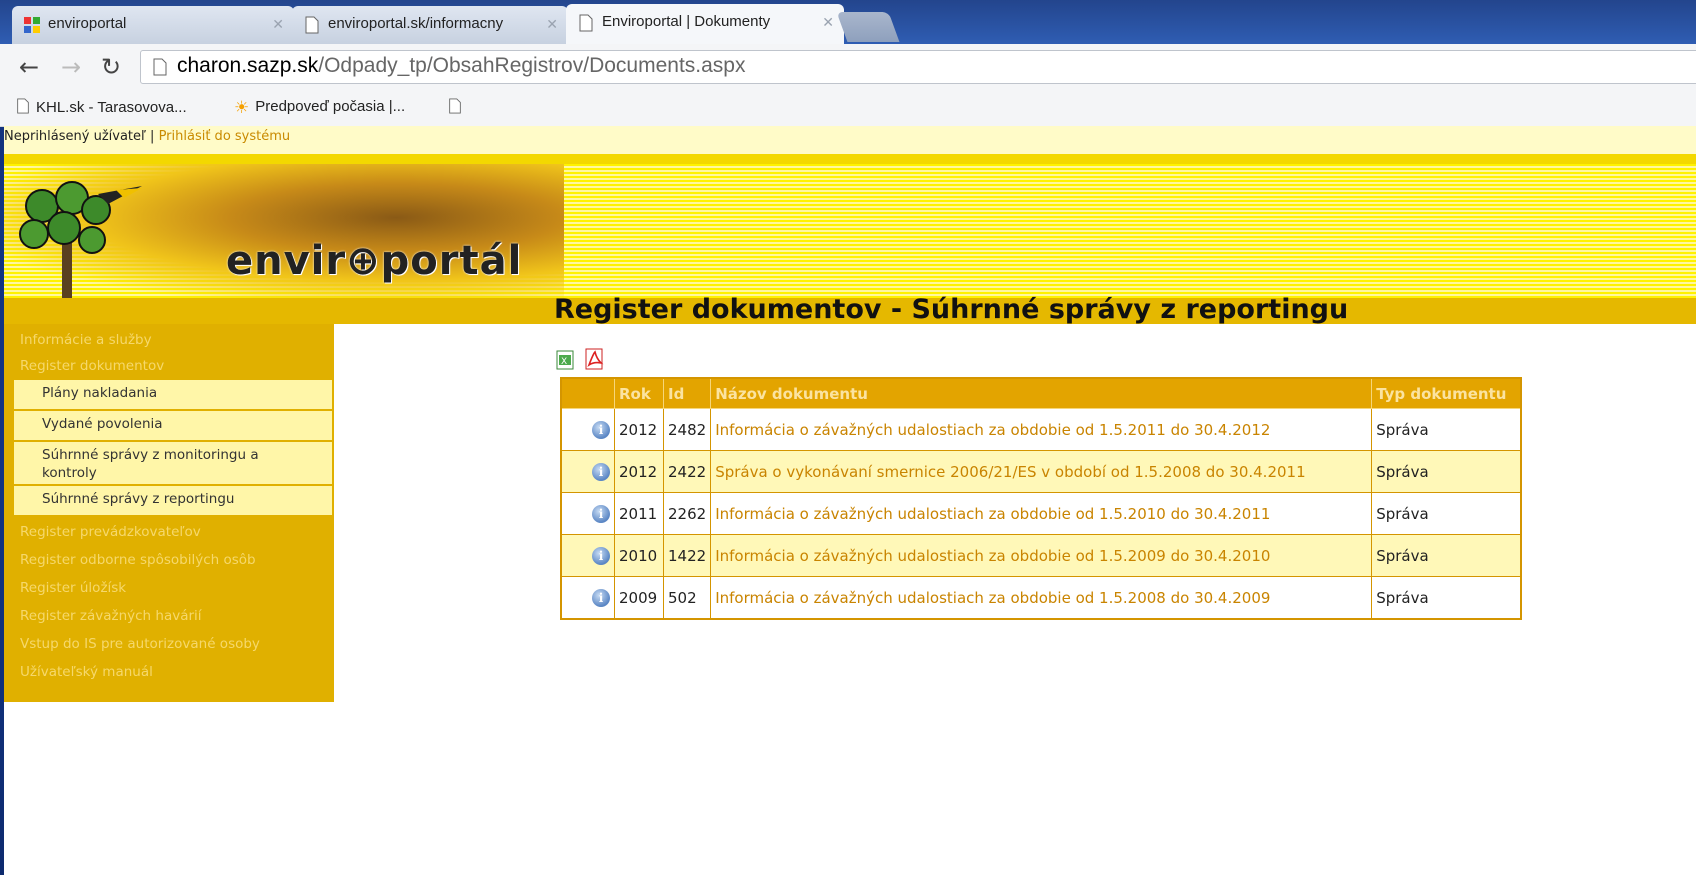  Describe the element at coordinates (639, 513) in the screenshot. I see `cell-year: 2011` at that location.